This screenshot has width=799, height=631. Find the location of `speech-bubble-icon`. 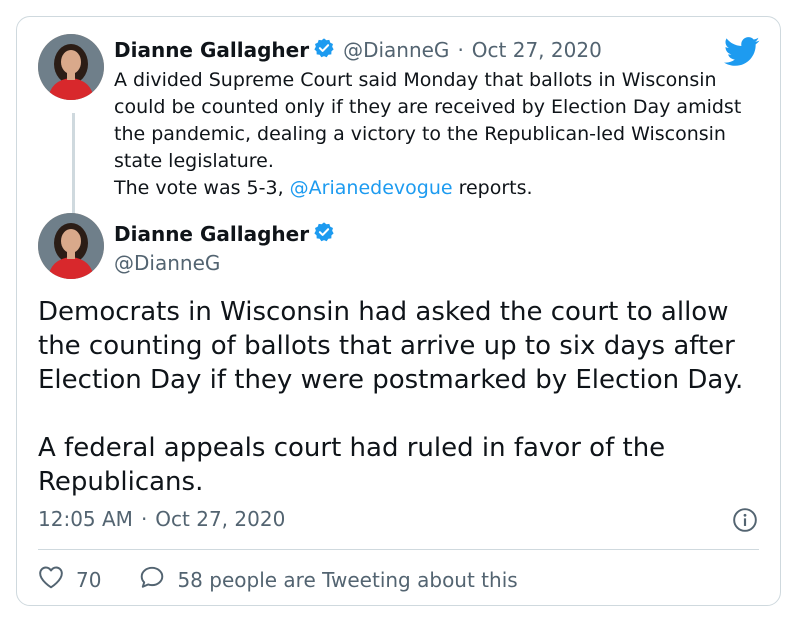

speech-bubble-icon is located at coordinates (152, 579).